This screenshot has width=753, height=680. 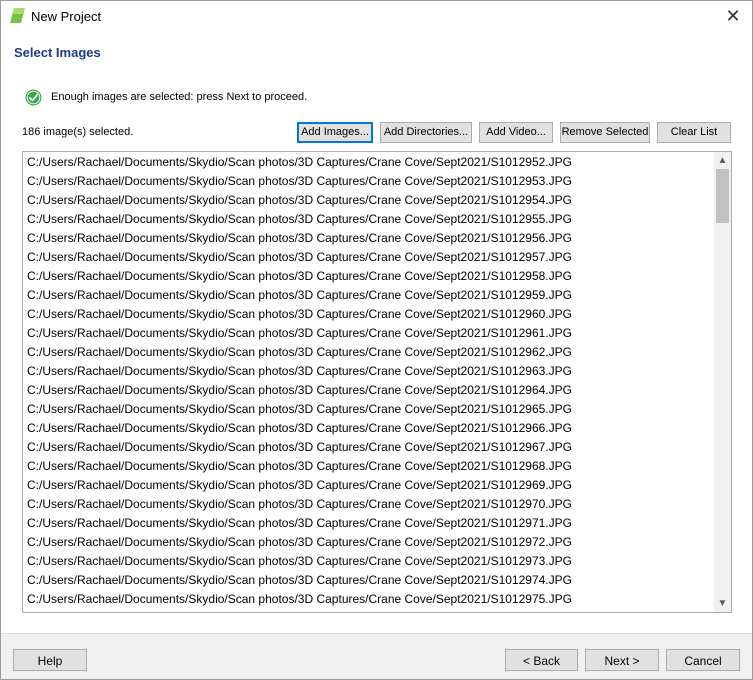 What do you see at coordinates (66, 16) in the screenshot?
I see `window-title: New Project` at bounding box center [66, 16].